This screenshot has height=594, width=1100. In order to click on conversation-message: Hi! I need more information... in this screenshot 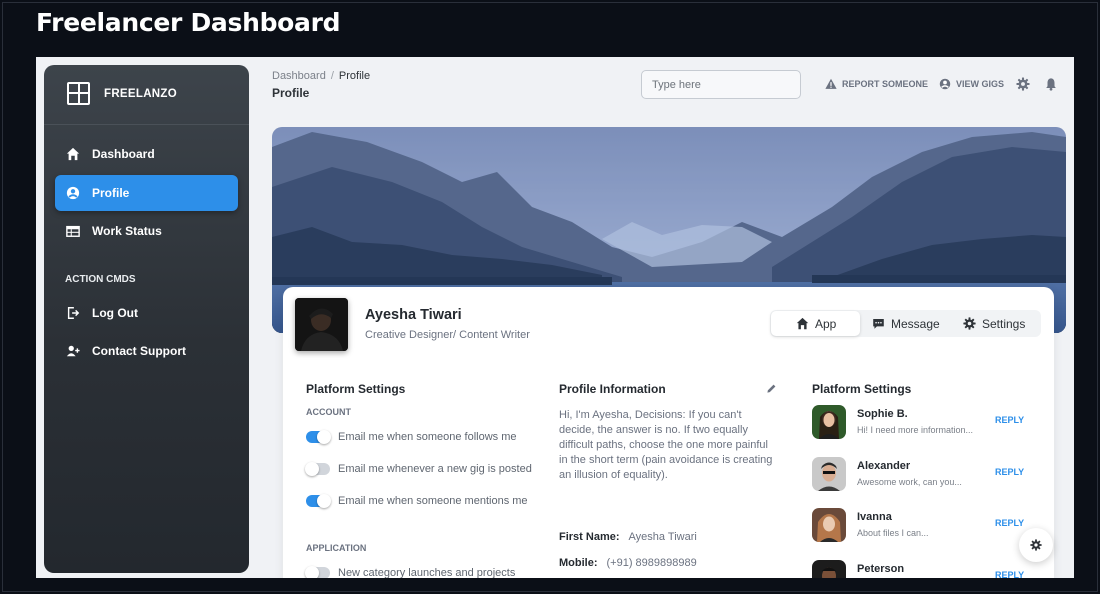, I will do `click(915, 430)`.